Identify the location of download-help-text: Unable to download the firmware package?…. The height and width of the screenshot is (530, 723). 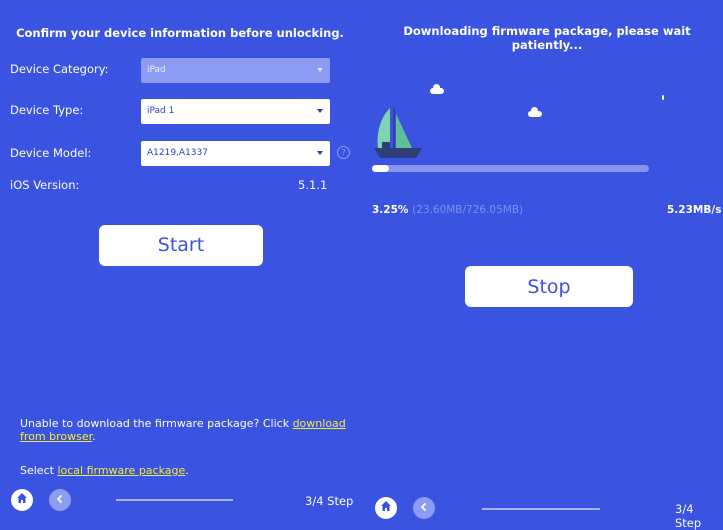
(185, 430).